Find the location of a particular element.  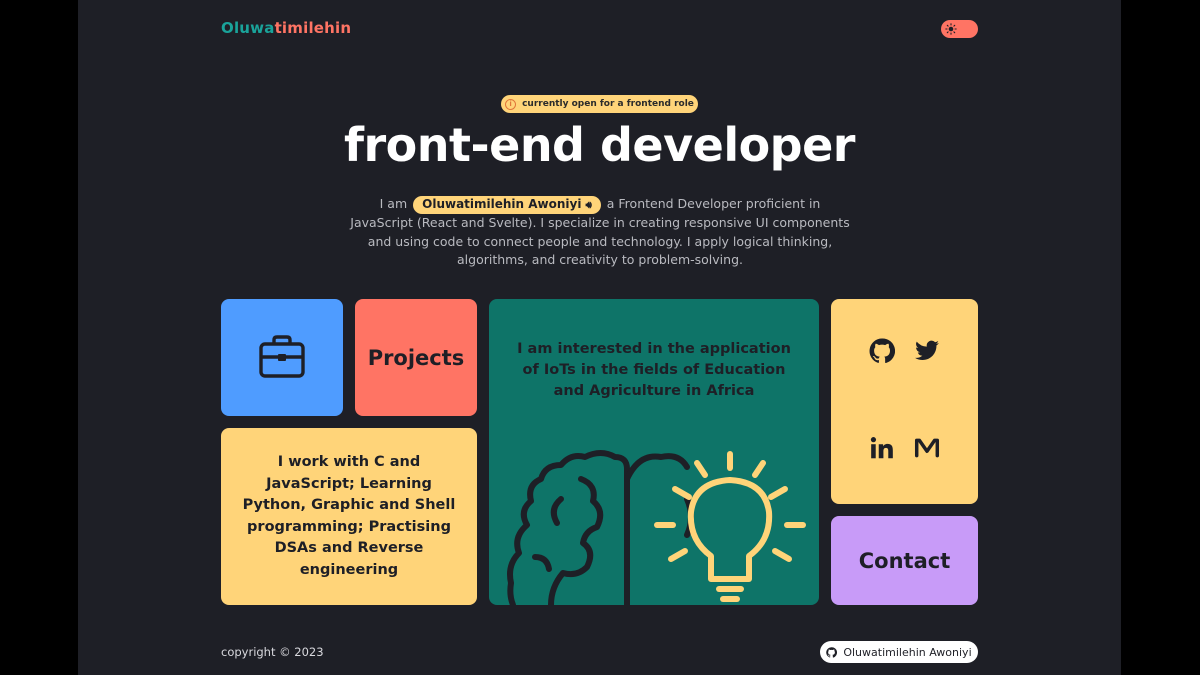

page-title: front-end developer is located at coordinates (599, 145).